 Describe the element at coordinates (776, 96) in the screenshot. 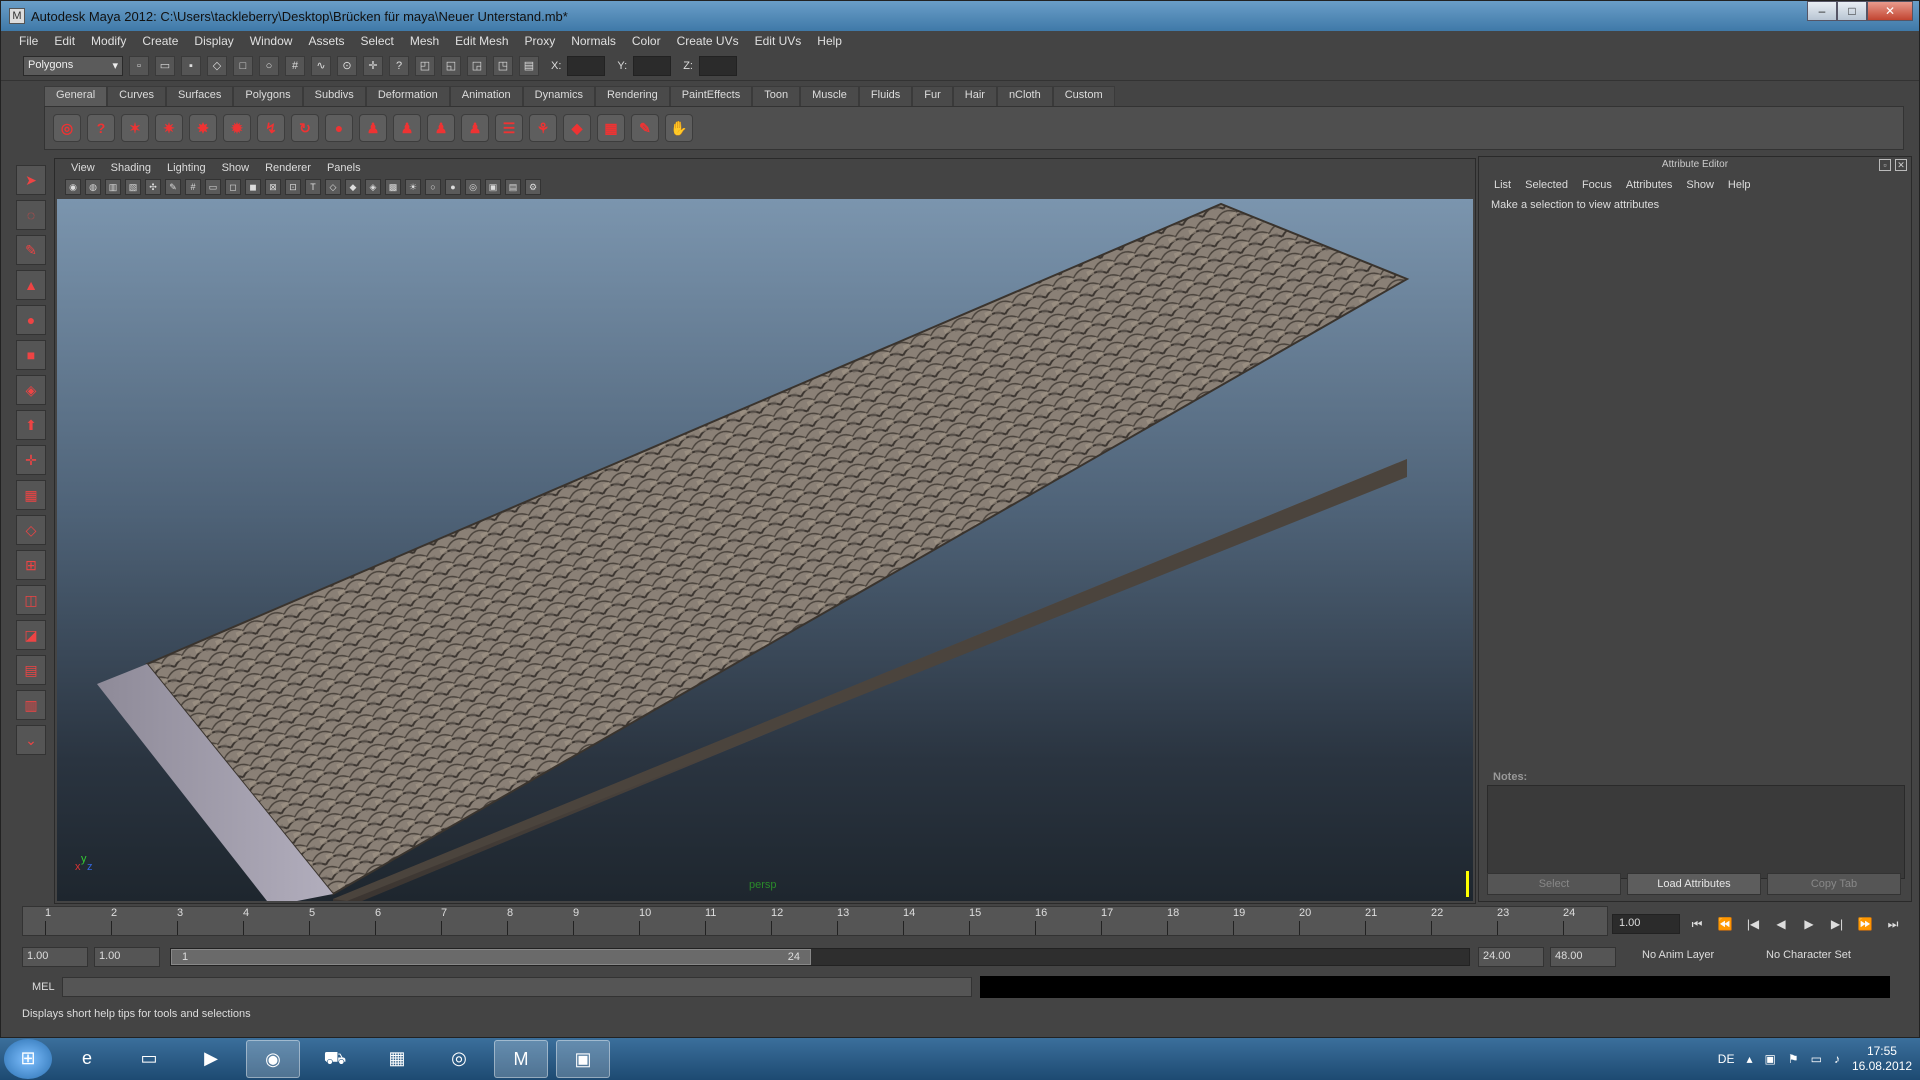

I see `shelf-tab-toon: Toon` at that location.